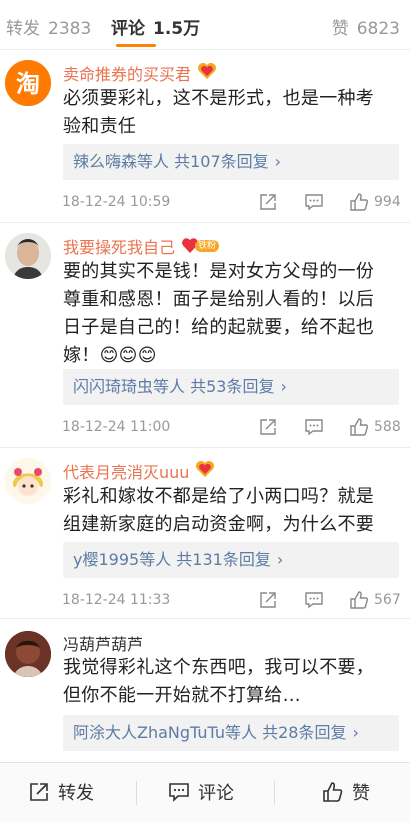 The height and width of the screenshot is (822, 410). I want to click on comment-line: 日子是自己的！给的起就要，给不起也, so click(219, 327).